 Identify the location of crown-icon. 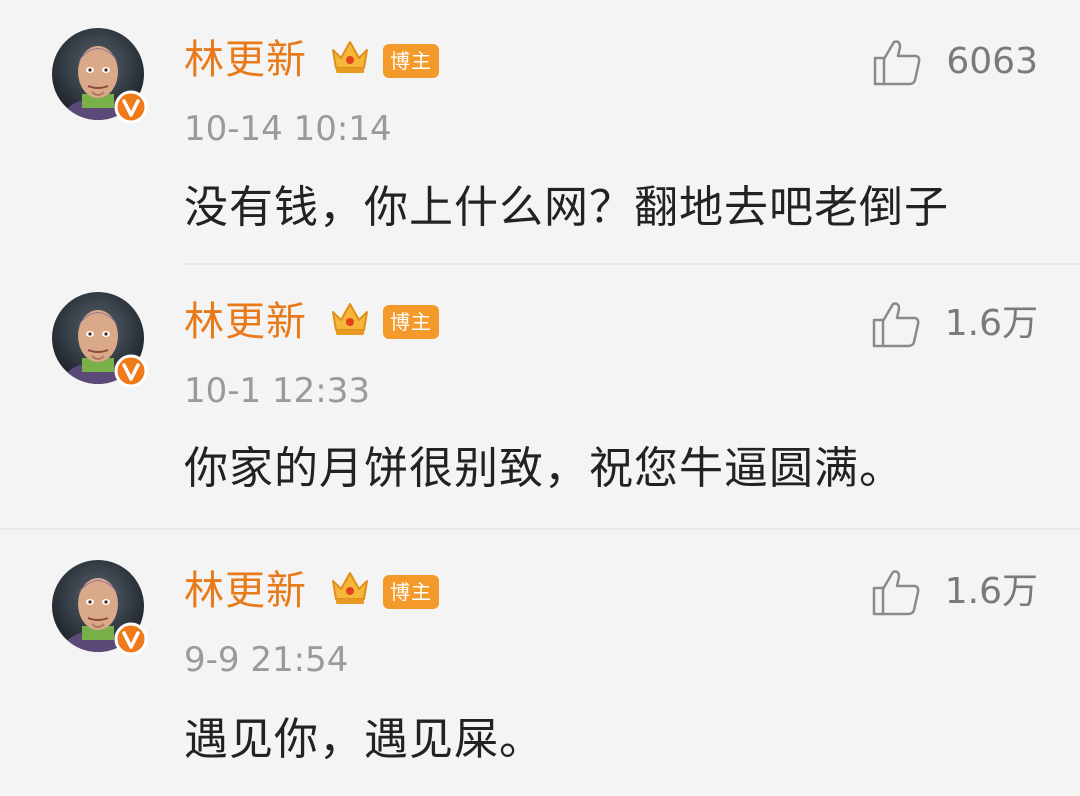
(350, 588).